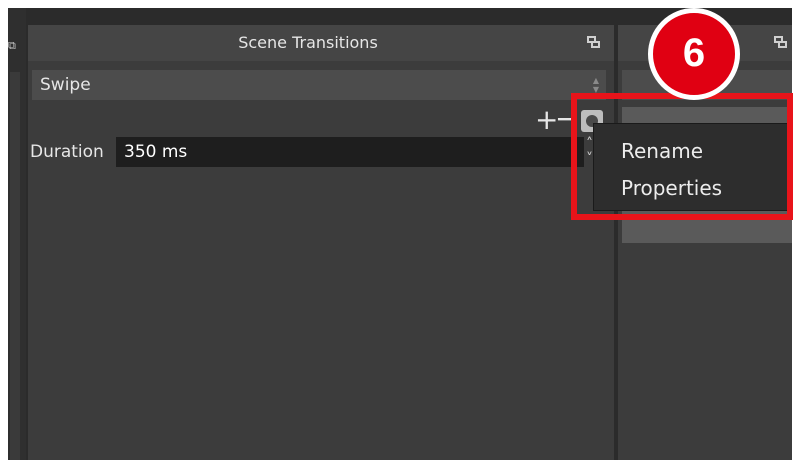 The image size is (793, 463). I want to click on select-arrows-icon: ▲ ▼, so click(596, 85).